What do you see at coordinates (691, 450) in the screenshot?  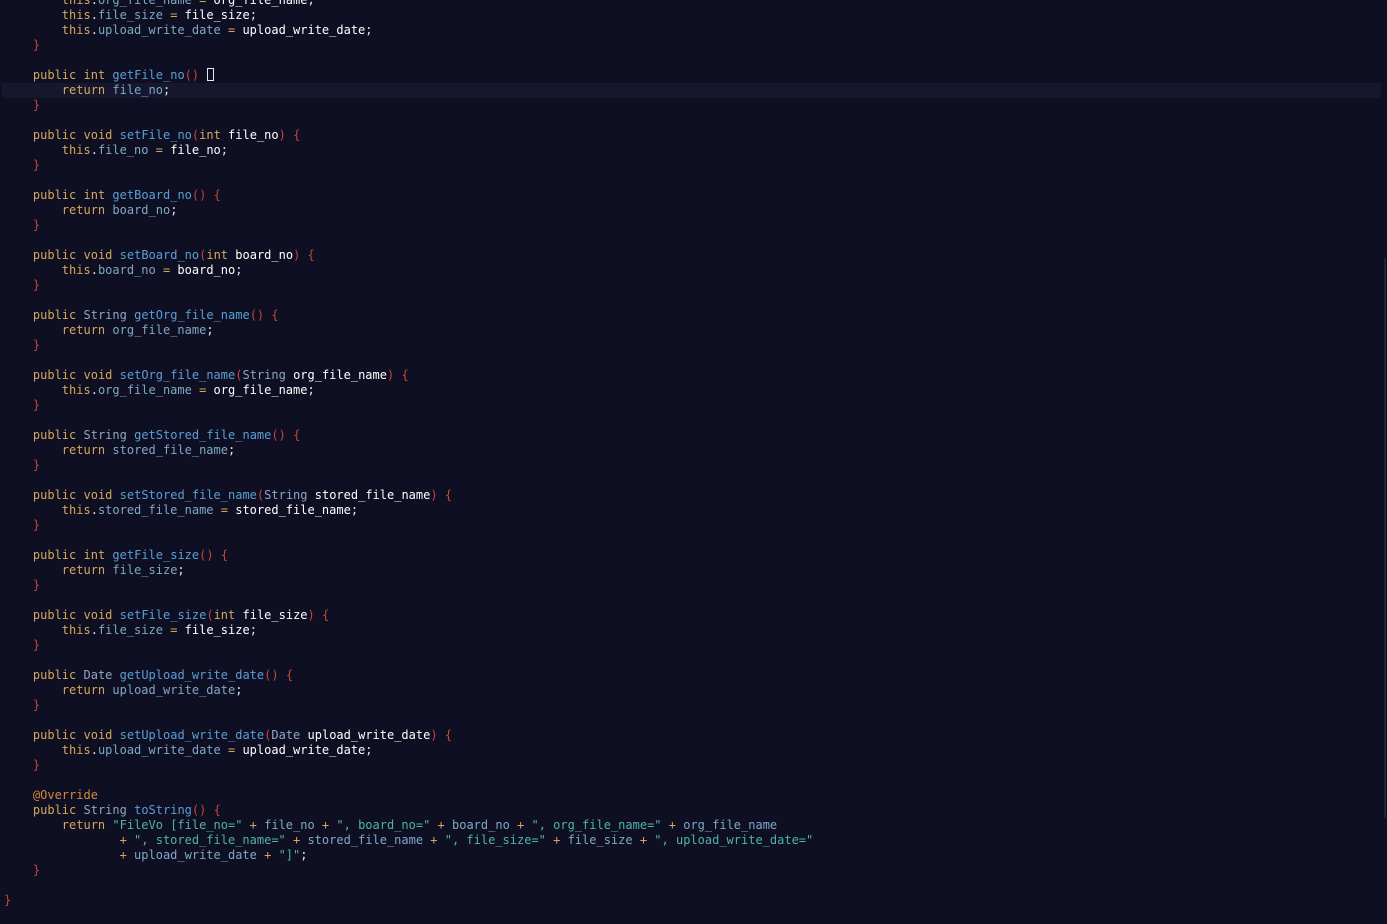 I see `code-line: return stored_file_name;` at bounding box center [691, 450].